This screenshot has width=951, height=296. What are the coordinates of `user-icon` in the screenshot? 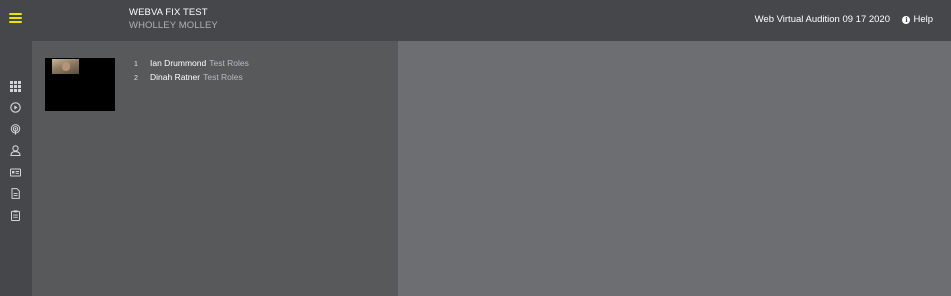 It's located at (15, 150).